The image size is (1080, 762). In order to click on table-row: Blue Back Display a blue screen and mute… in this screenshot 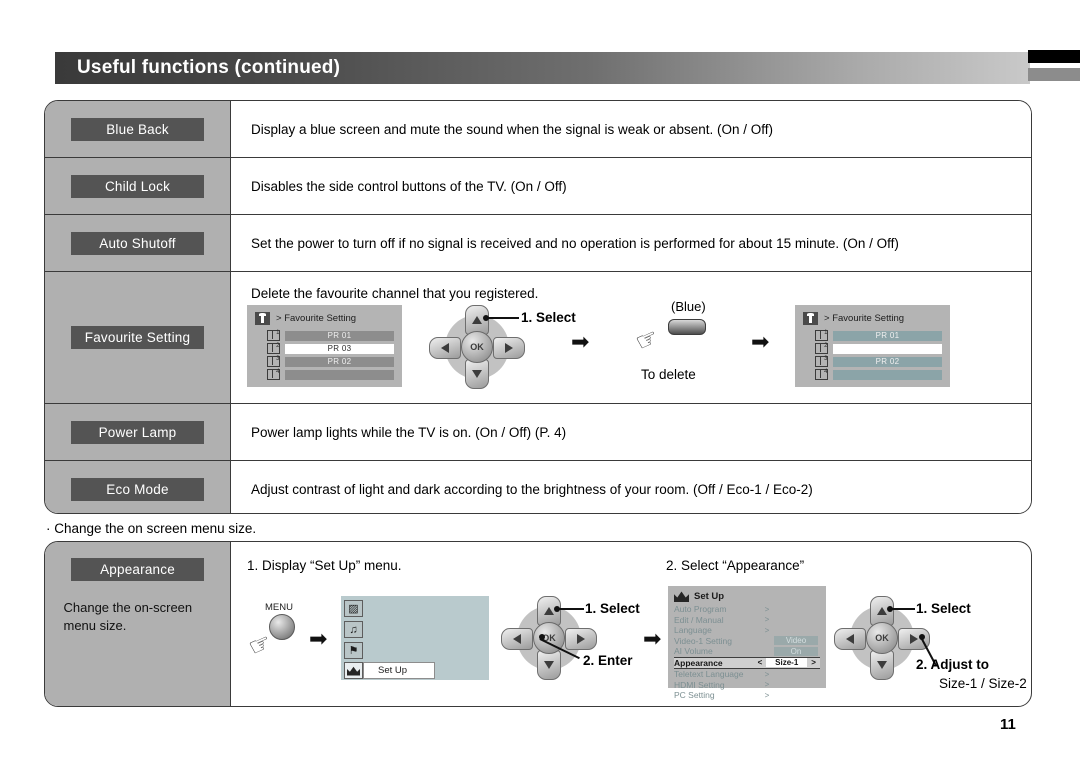, I will do `click(538, 129)`.